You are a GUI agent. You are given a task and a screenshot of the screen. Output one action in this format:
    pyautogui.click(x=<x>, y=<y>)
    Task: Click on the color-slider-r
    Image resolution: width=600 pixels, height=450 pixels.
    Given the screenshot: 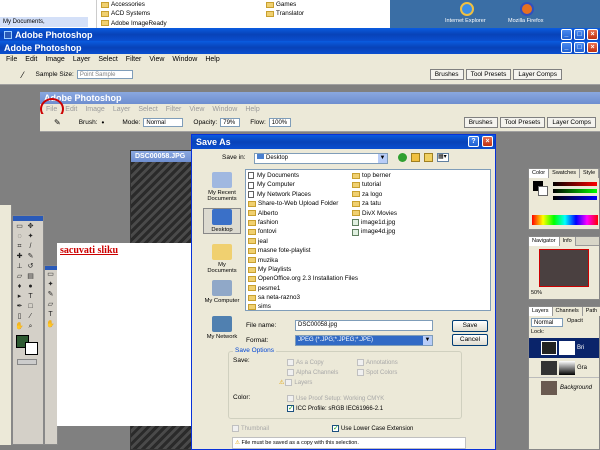 What is the action you would take?
    pyautogui.click(x=575, y=184)
    